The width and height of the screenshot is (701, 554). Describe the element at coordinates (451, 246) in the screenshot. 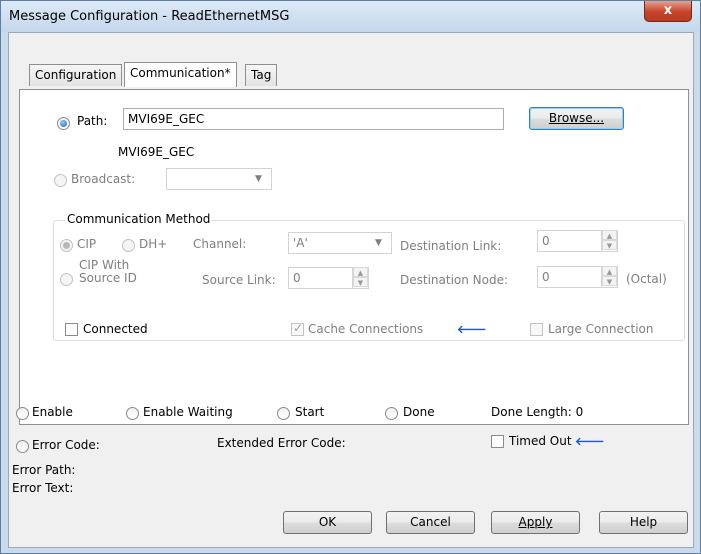

I see `destination-link-label: Destination Link:` at that location.